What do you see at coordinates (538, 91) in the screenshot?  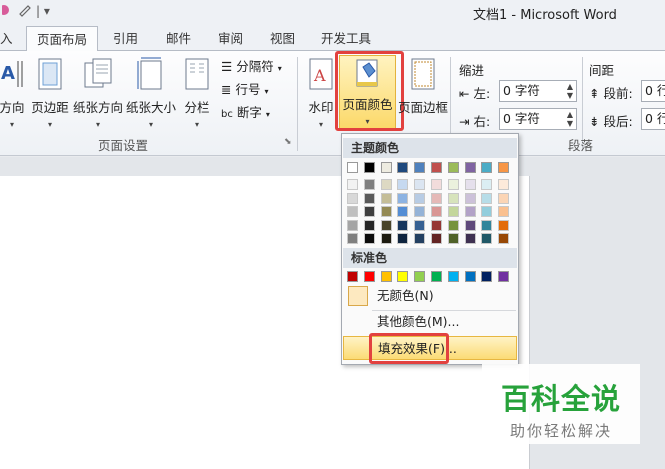 I see `indent-left-input: 0 字符 ▲ ▼` at bounding box center [538, 91].